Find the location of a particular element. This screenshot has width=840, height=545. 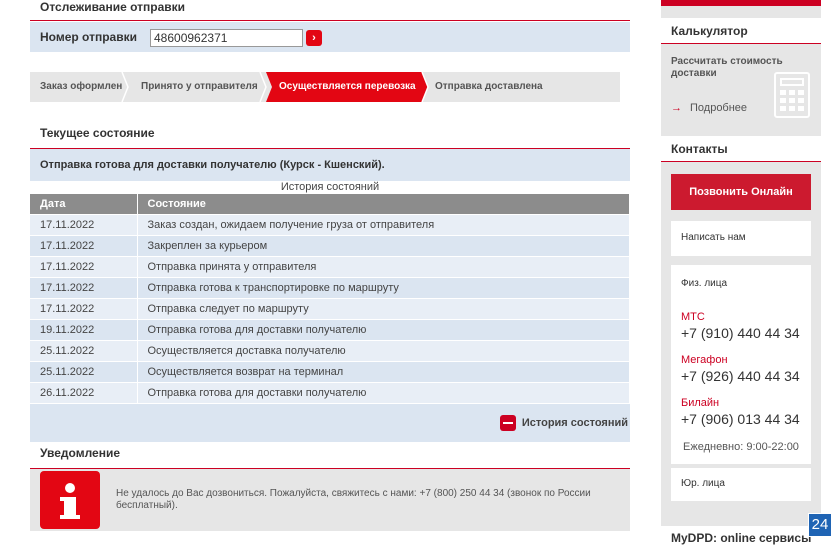

arrow-right-icon: → is located at coordinates (676, 108).